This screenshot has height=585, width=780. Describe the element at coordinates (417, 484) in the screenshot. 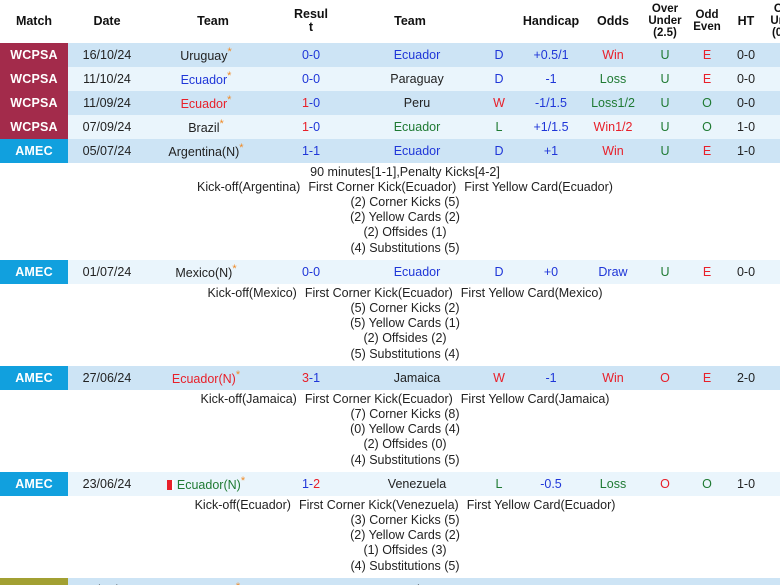

I see `away-team-name: Venezuela` at that location.